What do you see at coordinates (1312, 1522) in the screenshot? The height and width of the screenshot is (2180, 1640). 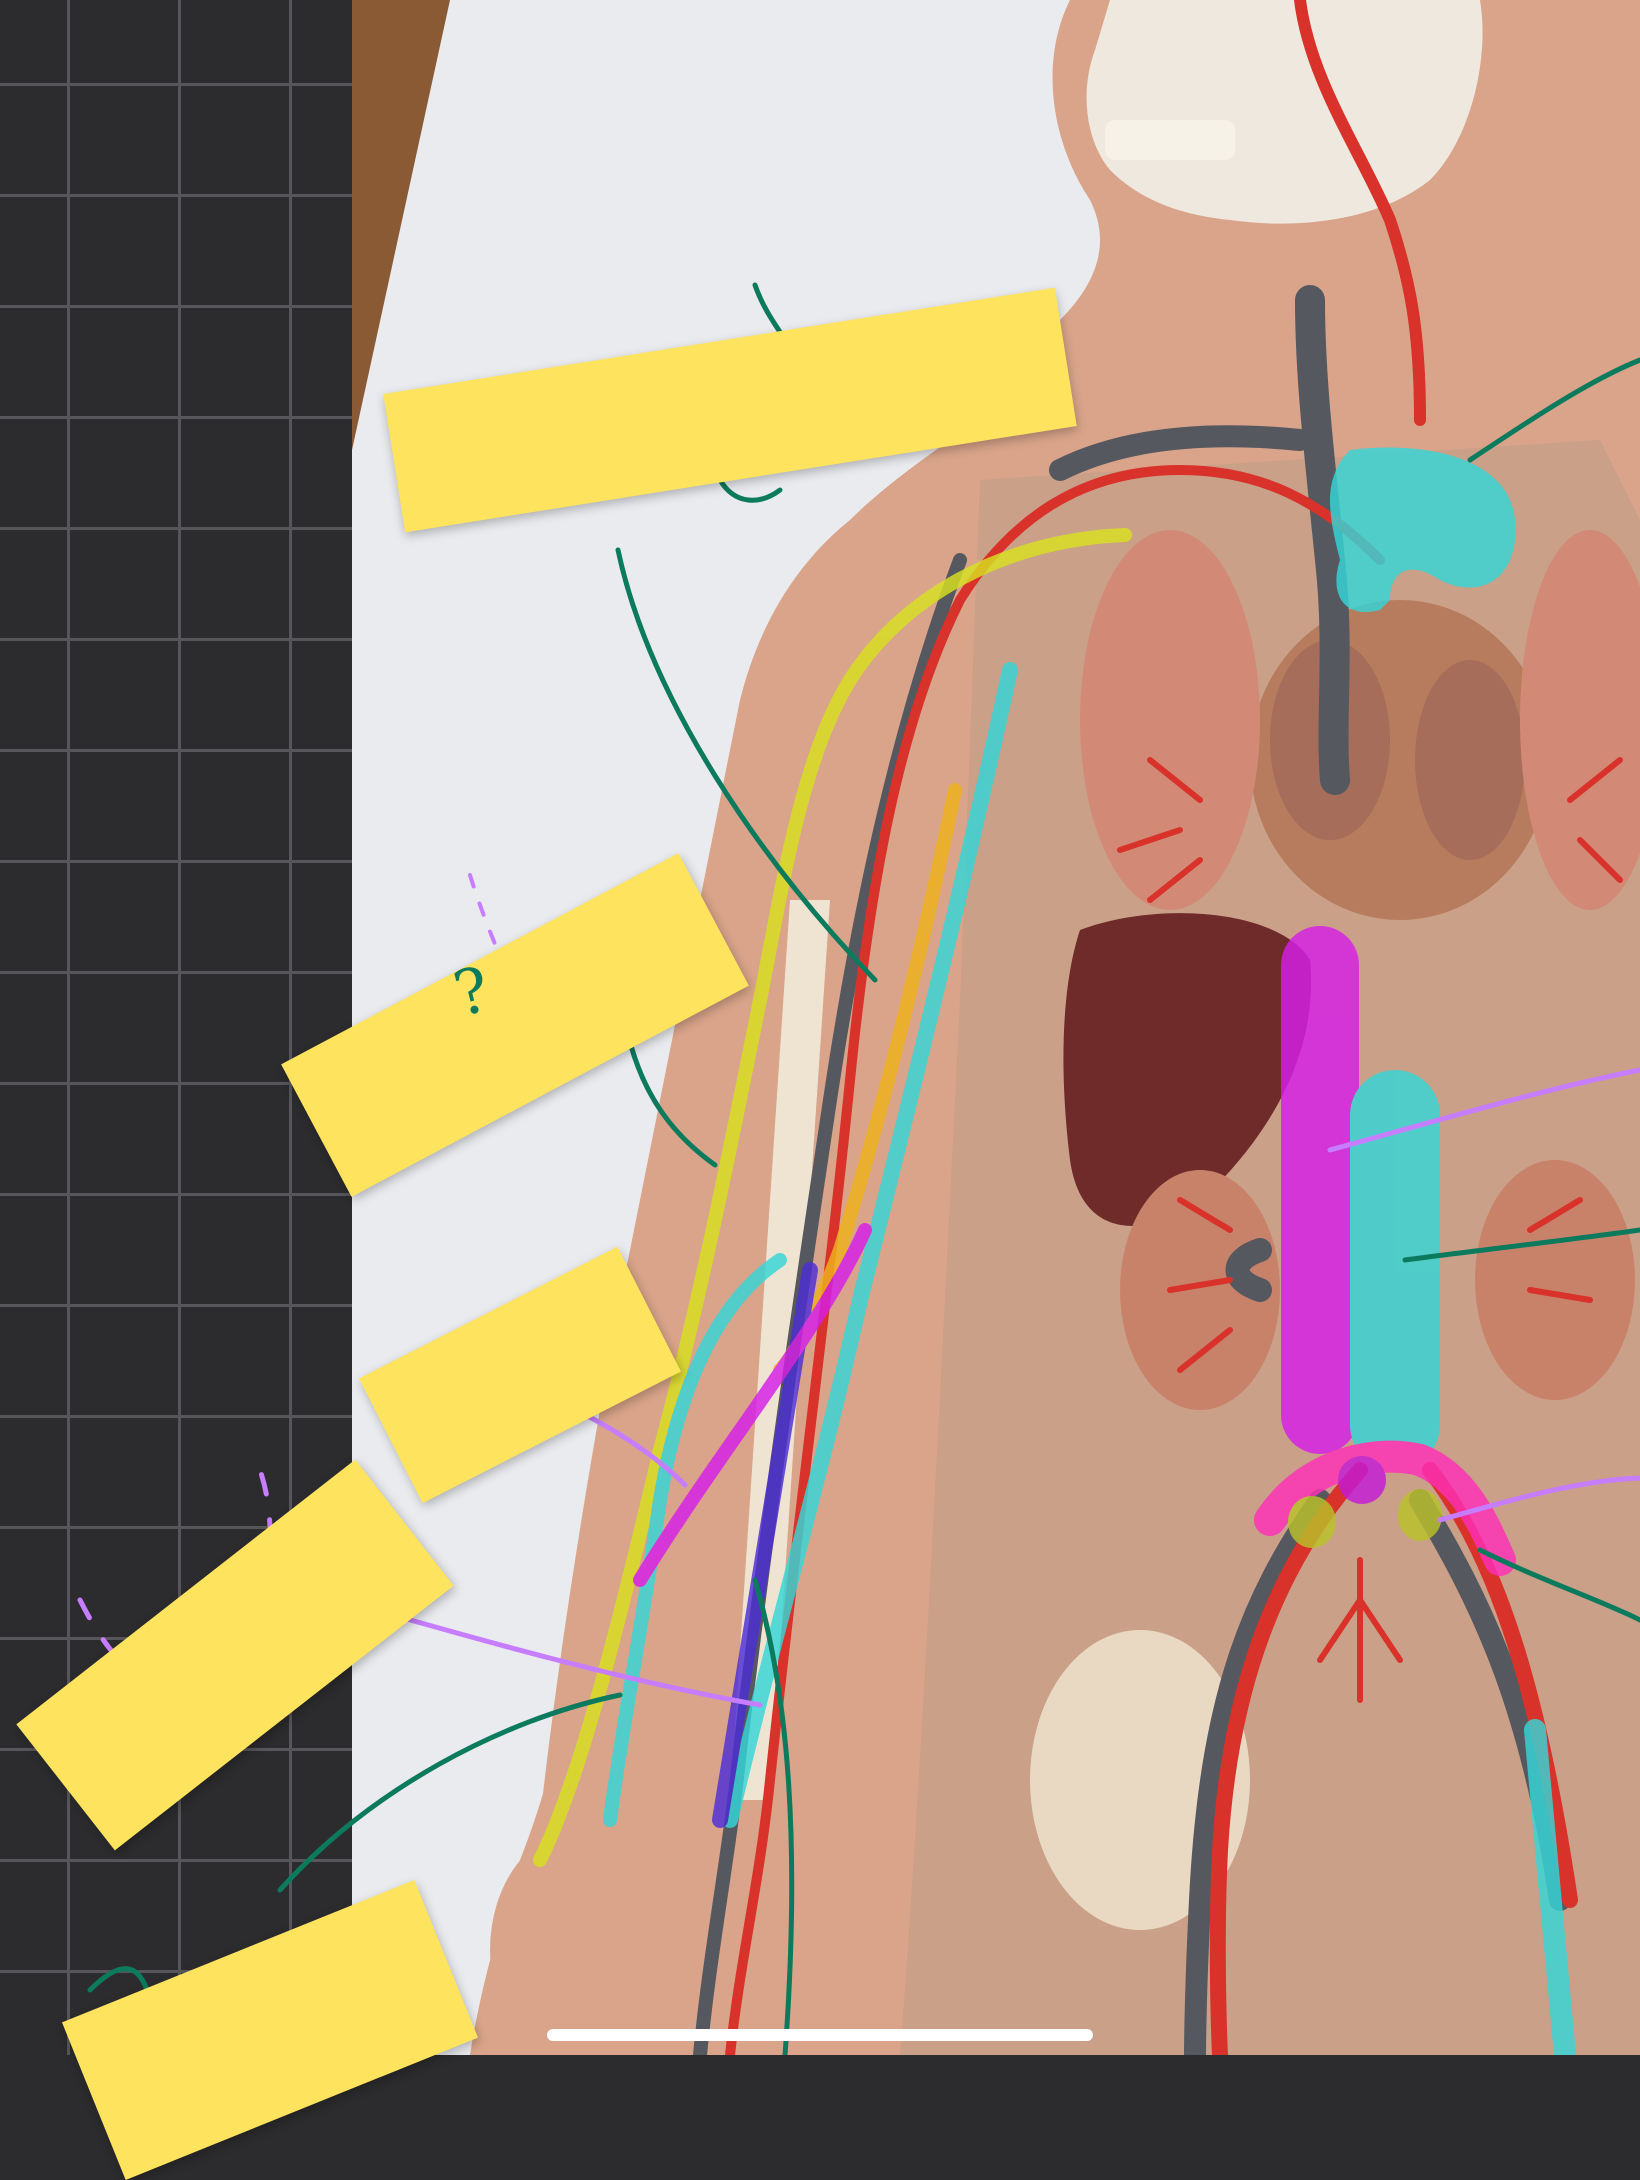 I see `olive-iliac-left` at bounding box center [1312, 1522].